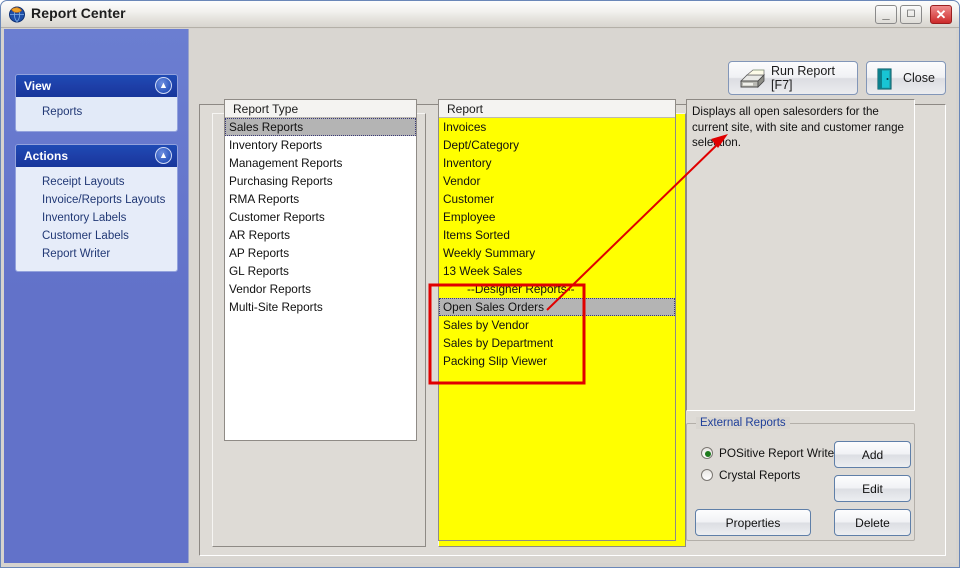  What do you see at coordinates (480, 14) in the screenshot?
I see `title-bar: Report Center _ ☐ ✕` at bounding box center [480, 14].